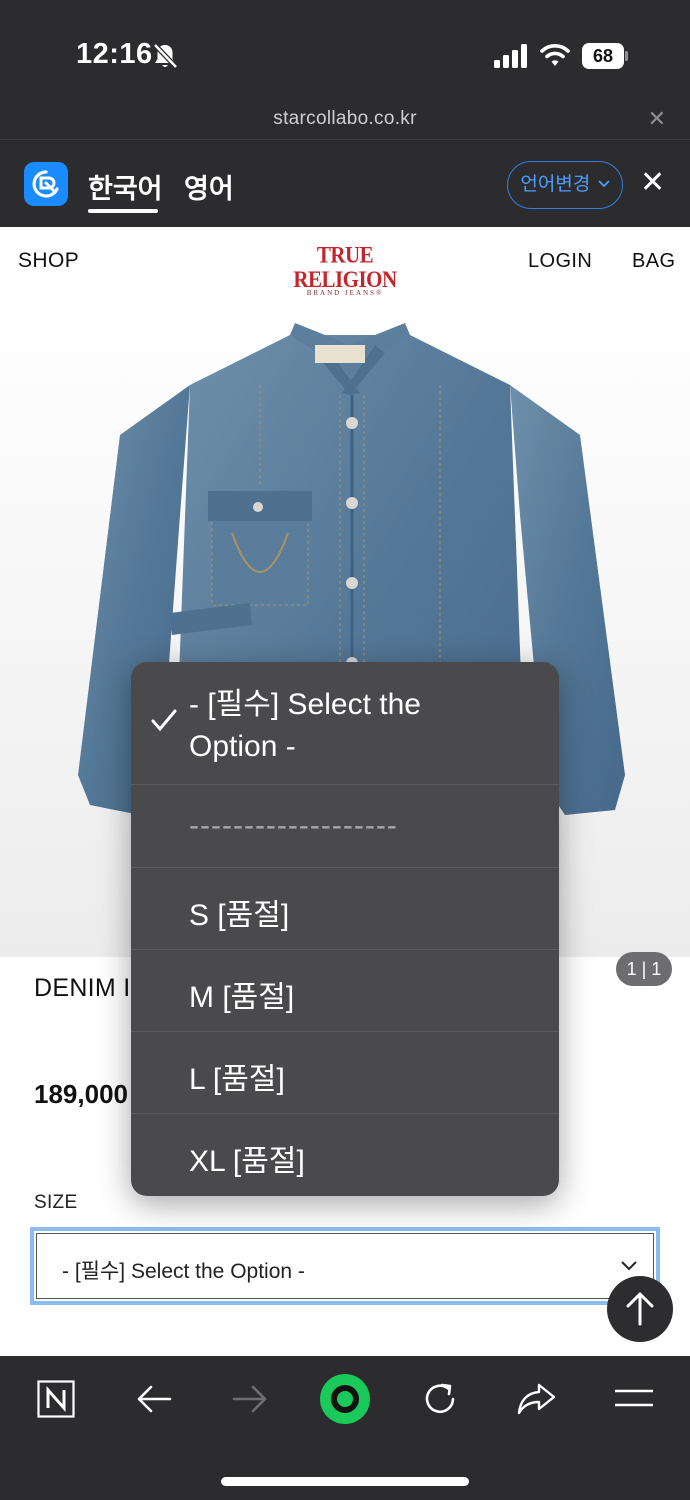  What do you see at coordinates (56, 1399) in the screenshot?
I see `naver-n-icon` at bounding box center [56, 1399].